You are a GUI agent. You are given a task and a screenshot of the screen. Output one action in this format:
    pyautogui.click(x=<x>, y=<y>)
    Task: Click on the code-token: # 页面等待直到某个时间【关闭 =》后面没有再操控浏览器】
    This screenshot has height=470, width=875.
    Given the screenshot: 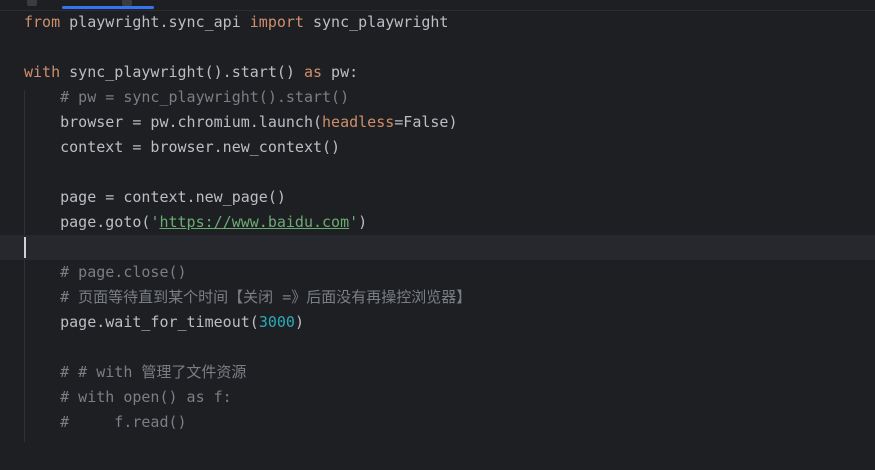 What is the action you would take?
    pyautogui.click(x=248, y=297)
    